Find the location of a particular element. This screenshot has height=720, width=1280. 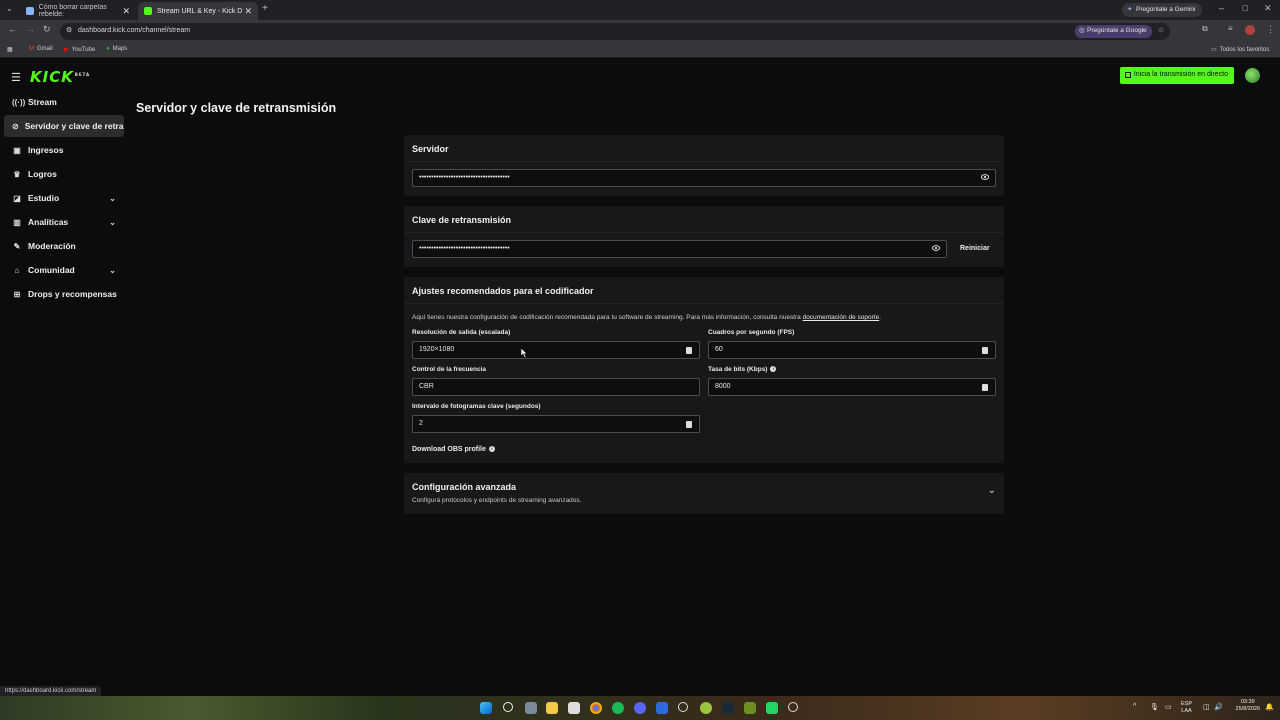

network-icon: ◫ is located at coordinates (1206, 707).